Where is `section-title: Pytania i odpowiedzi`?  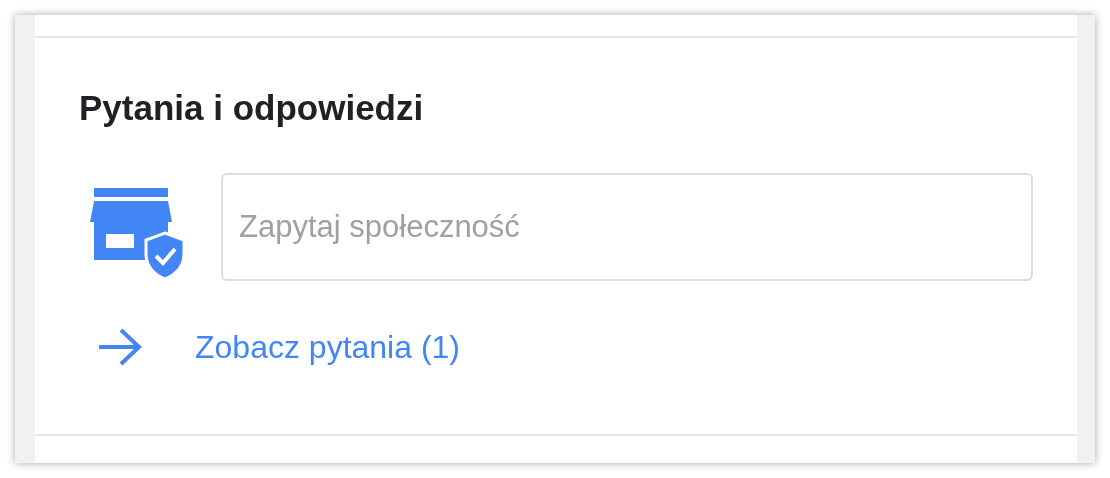 section-title: Pytania i odpowiedzi is located at coordinates (252, 108).